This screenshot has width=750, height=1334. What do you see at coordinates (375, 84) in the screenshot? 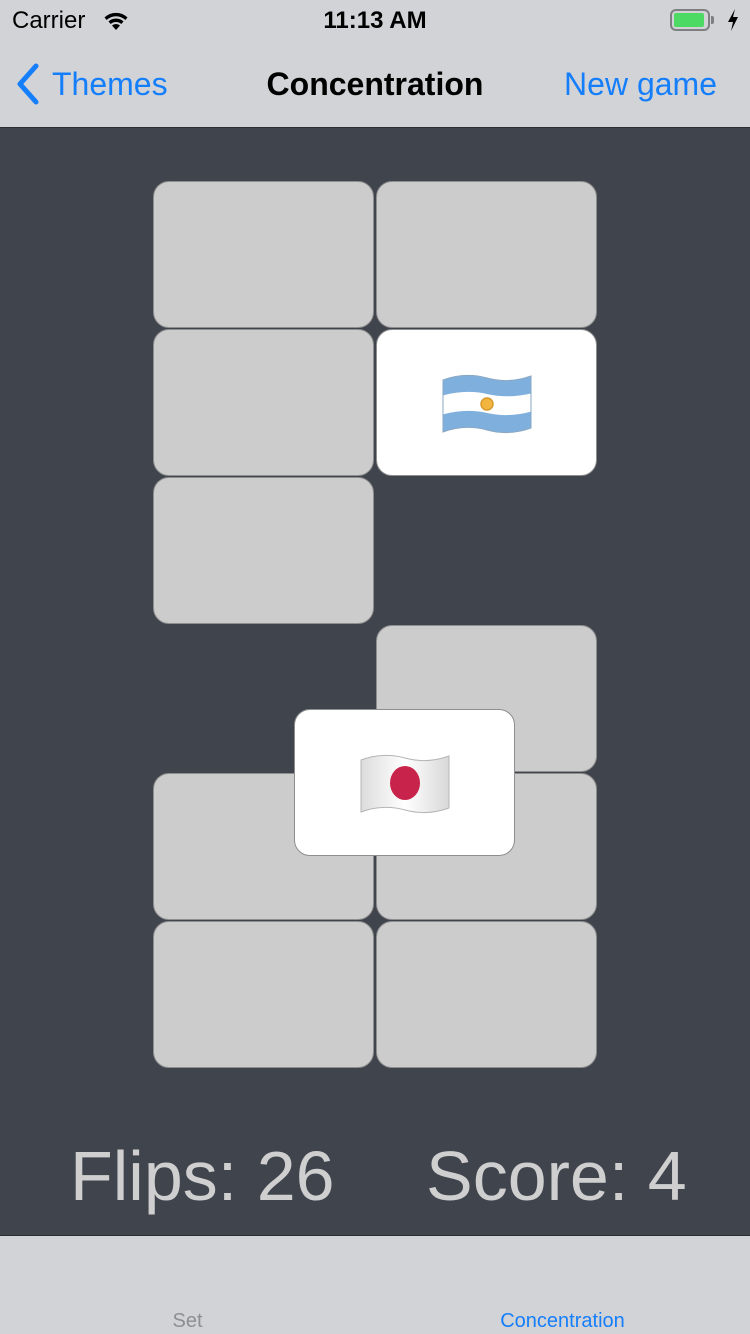
I see `navigation-bar: Themes Concentration New game` at bounding box center [375, 84].